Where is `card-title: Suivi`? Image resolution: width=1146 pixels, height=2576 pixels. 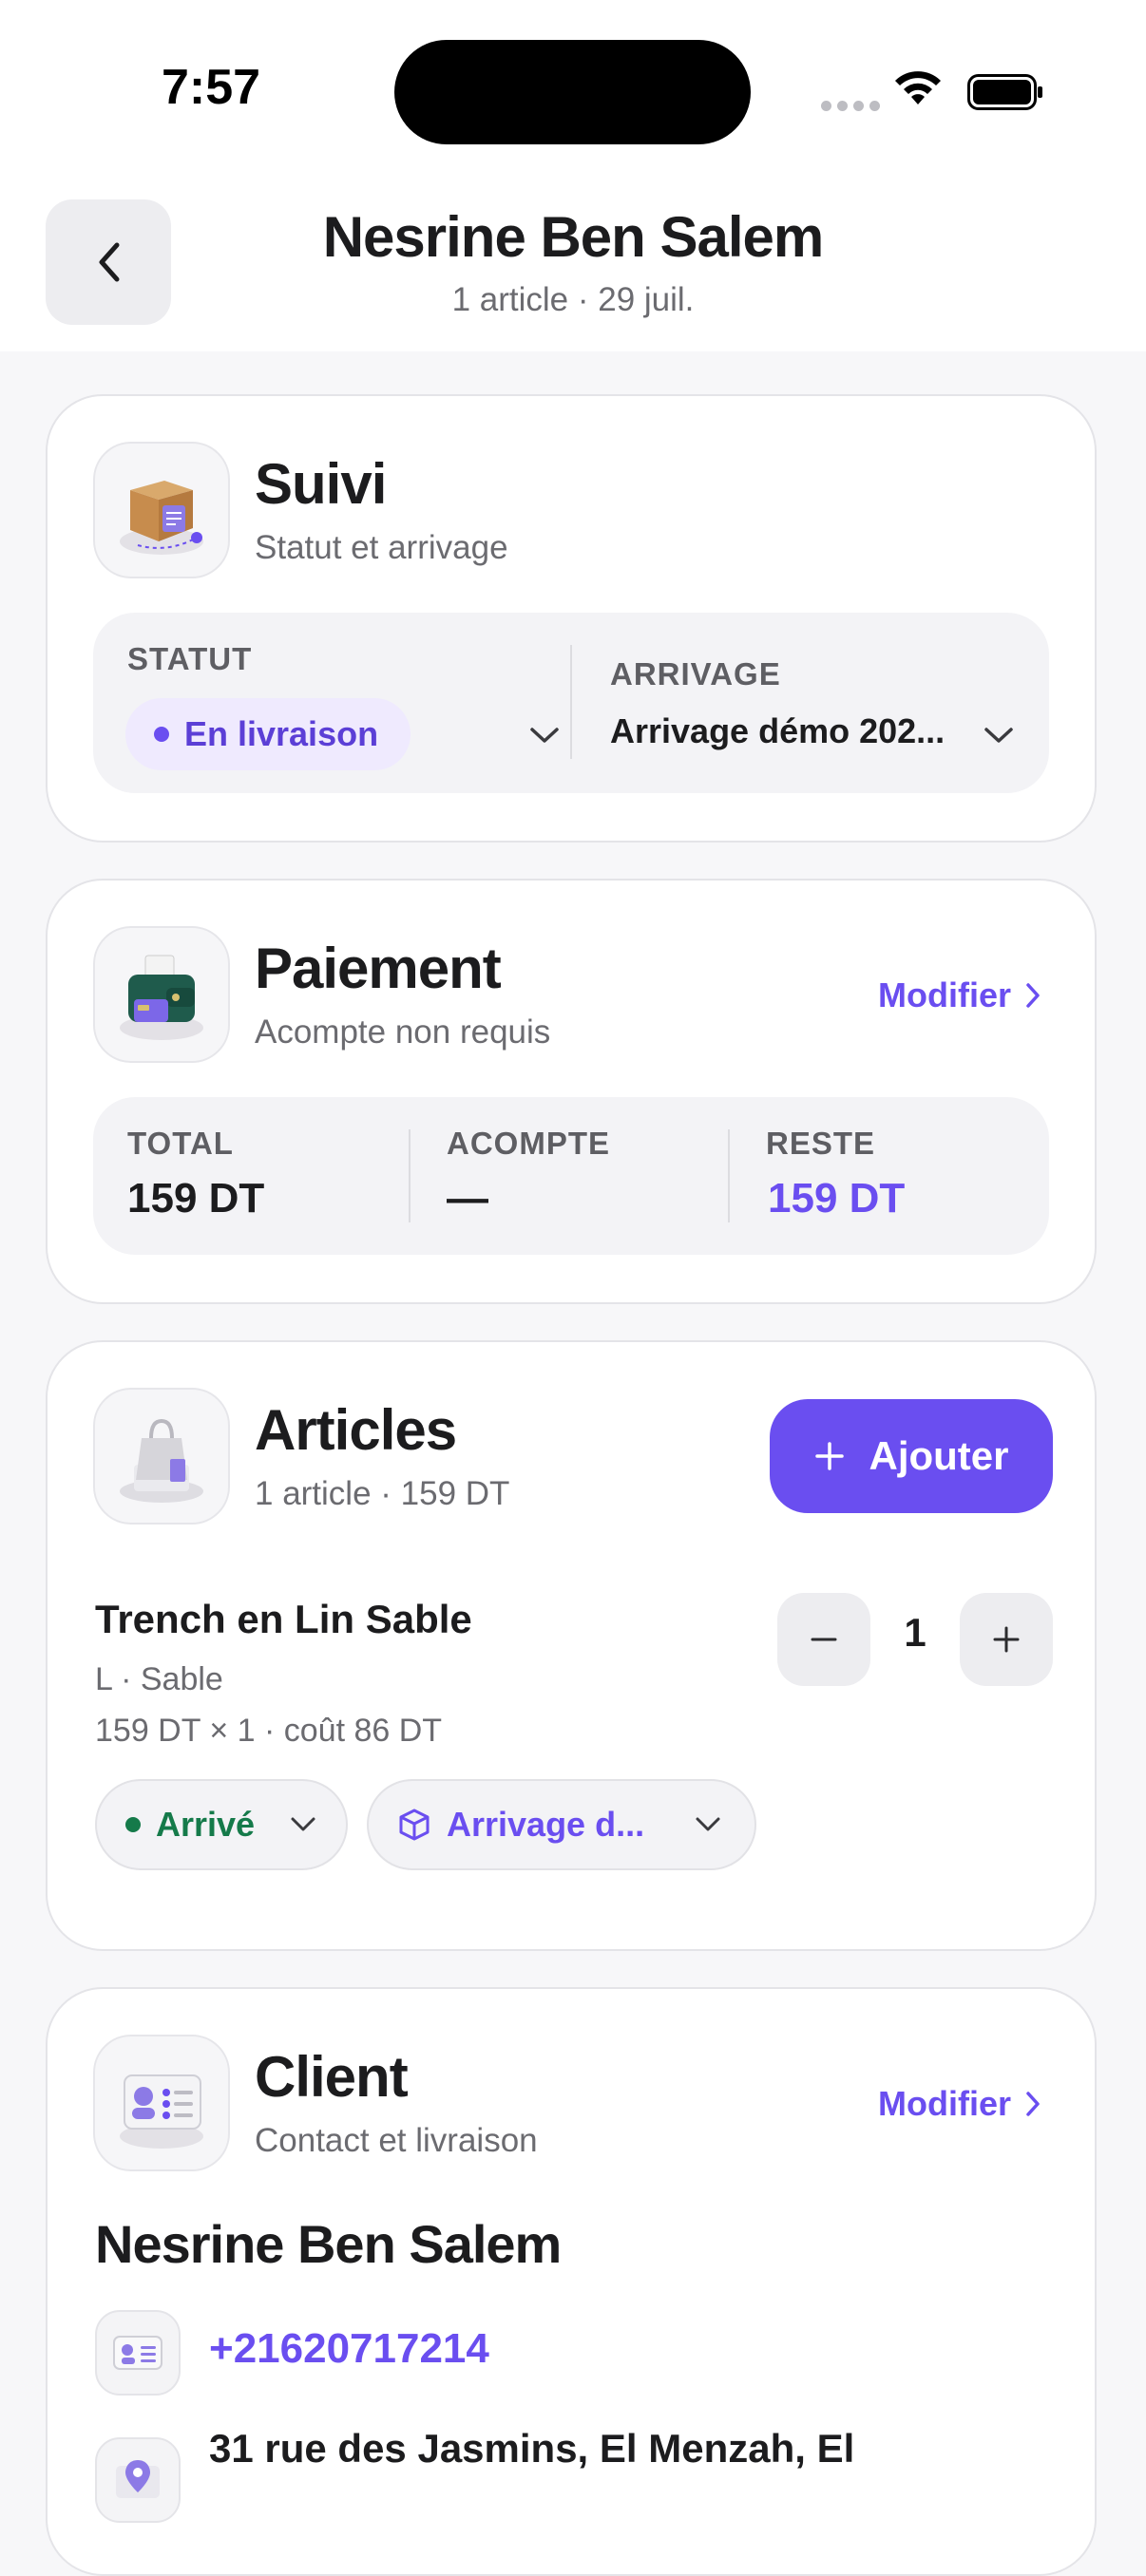 card-title: Suivi is located at coordinates (321, 484).